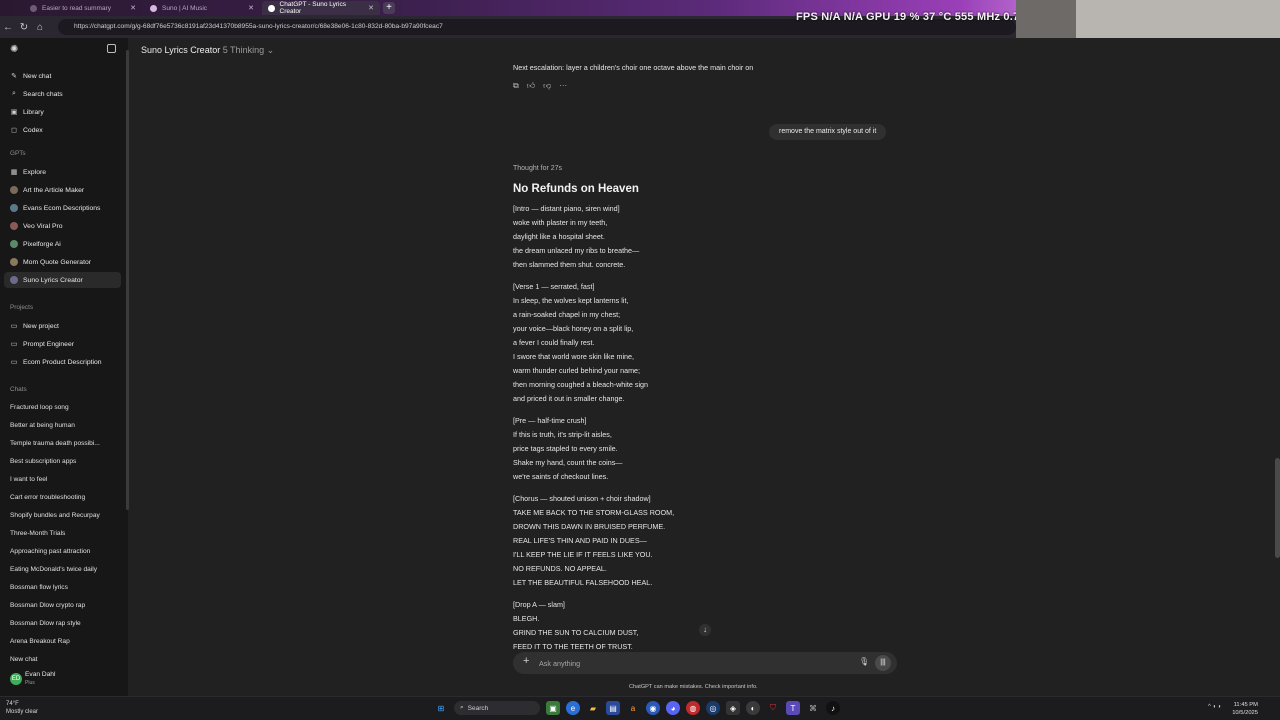  I want to click on browser-tab-1: Easier to read summary ✕, so click(83, 8).